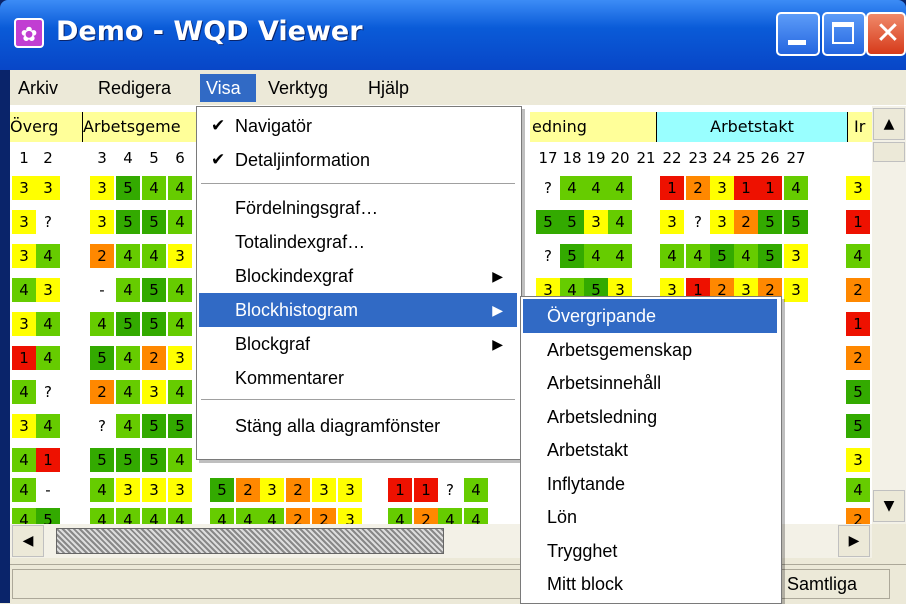 Image resolution: width=906 pixels, height=604 pixels. What do you see at coordinates (650, 551) in the screenshot?
I see `submenu-item: Trygghet` at bounding box center [650, 551].